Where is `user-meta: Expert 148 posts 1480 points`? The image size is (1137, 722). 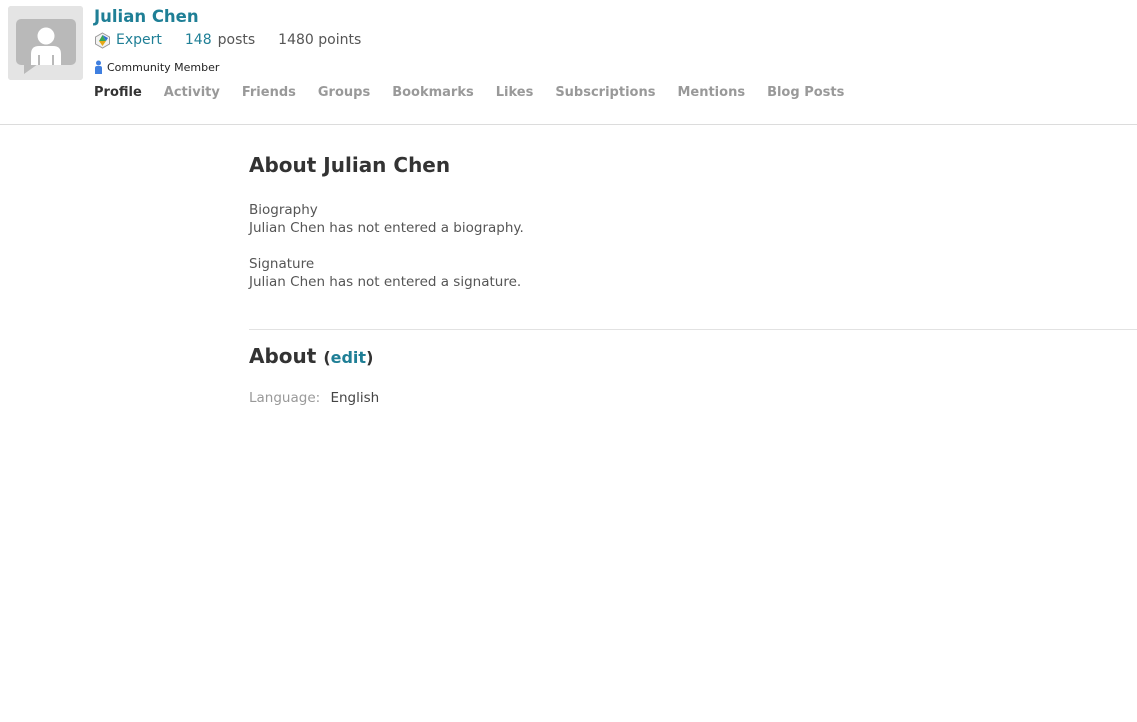 user-meta: Expert 148 posts 1480 points is located at coordinates (227, 40).